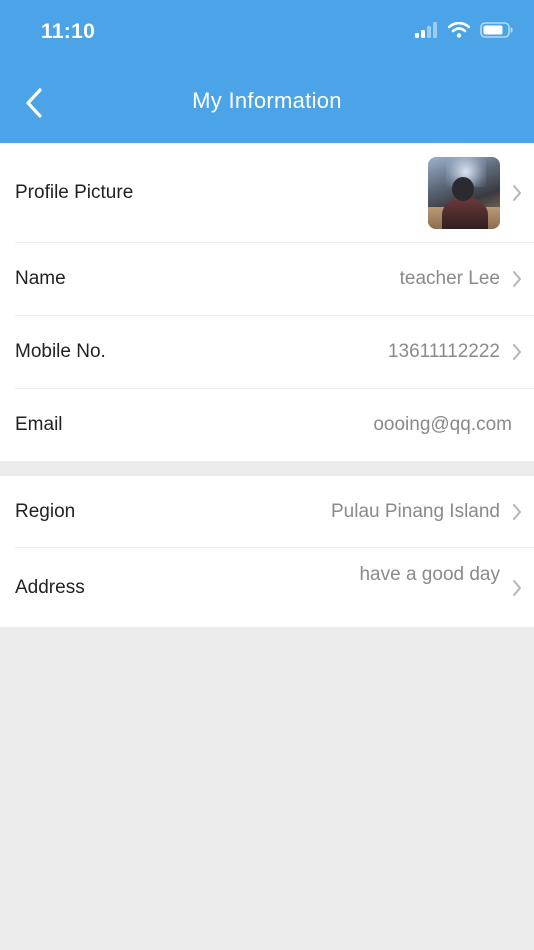 The image size is (534, 950). I want to click on address-row: Address have a good day, so click(274, 587).